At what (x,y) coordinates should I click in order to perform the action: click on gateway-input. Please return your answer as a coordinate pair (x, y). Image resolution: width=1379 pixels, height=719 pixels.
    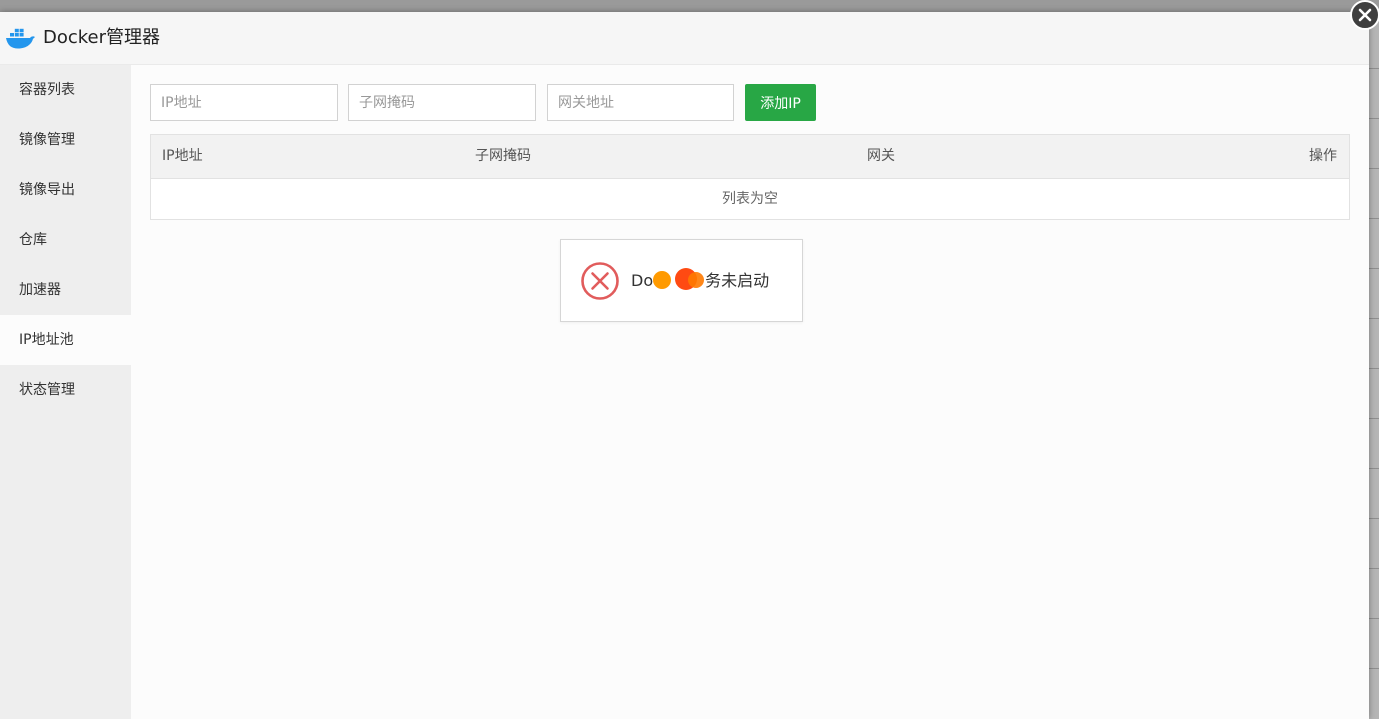
    Looking at the image, I should click on (640, 102).